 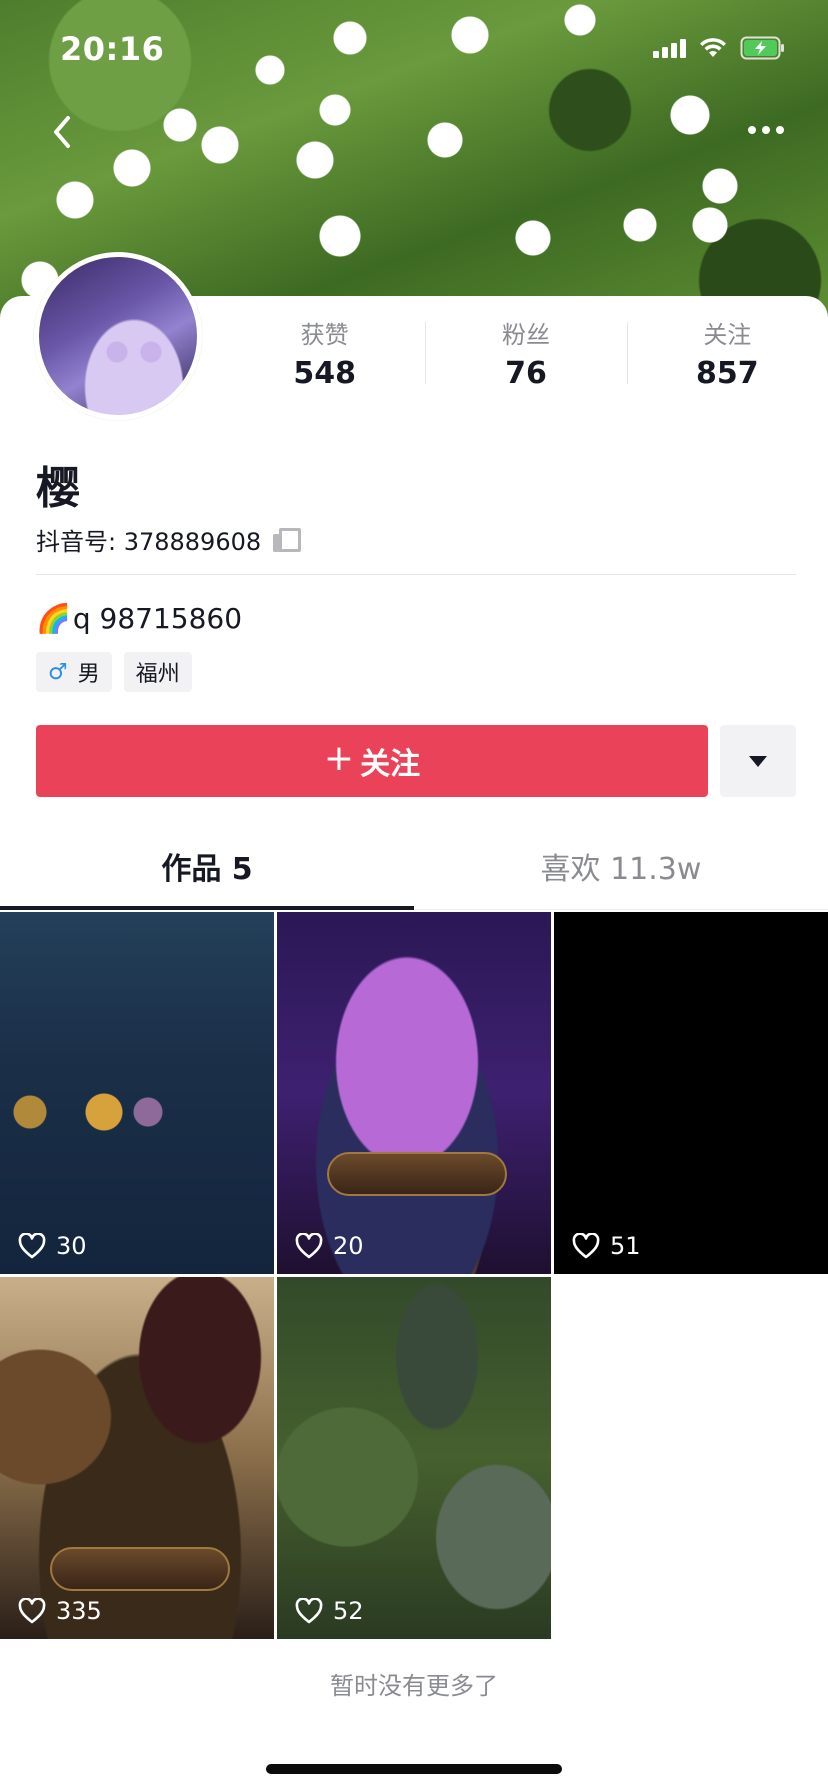 I want to click on tab-likes: 喜欢 11.3w, so click(x=621, y=869).